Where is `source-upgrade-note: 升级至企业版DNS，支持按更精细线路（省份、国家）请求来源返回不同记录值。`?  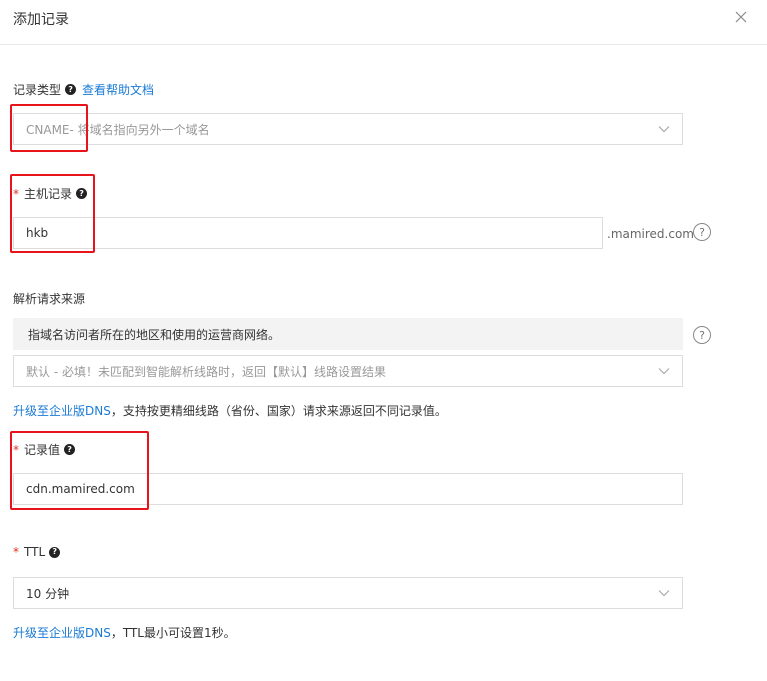 source-upgrade-note: 升级至企业版DNS，支持按更精细线路（省份、国家）请求来源返回不同记录值。 is located at coordinates (230, 410).